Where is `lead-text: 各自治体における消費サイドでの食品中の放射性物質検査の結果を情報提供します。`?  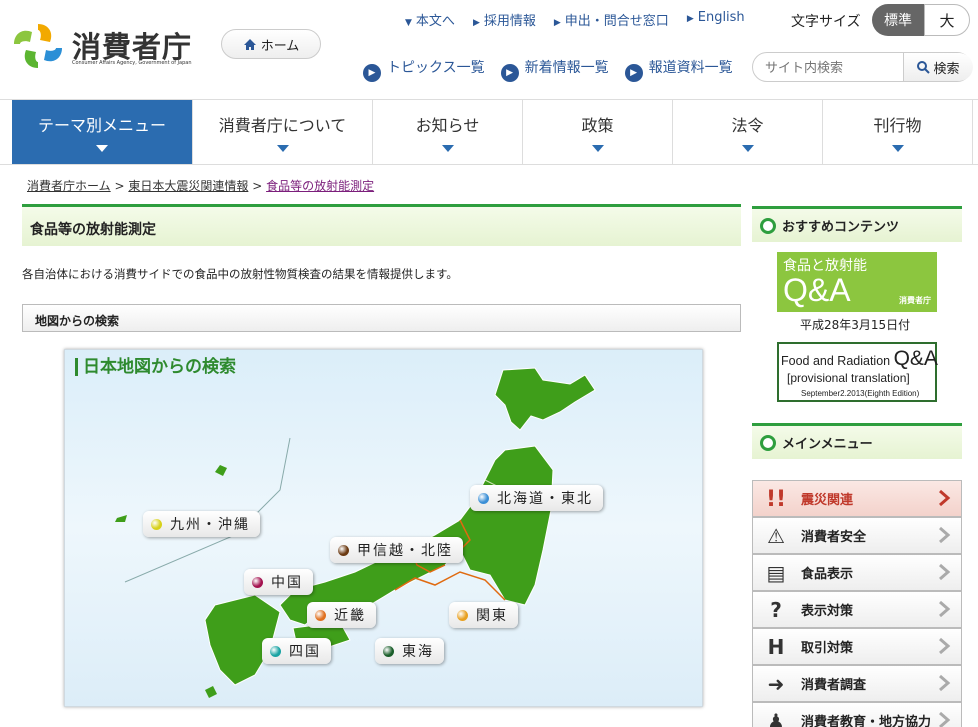
lead-text: 各自治体における消費サイドでの食品中の放射性物質検査の結果を情報提供します。 is located at coordinates (240, 274).